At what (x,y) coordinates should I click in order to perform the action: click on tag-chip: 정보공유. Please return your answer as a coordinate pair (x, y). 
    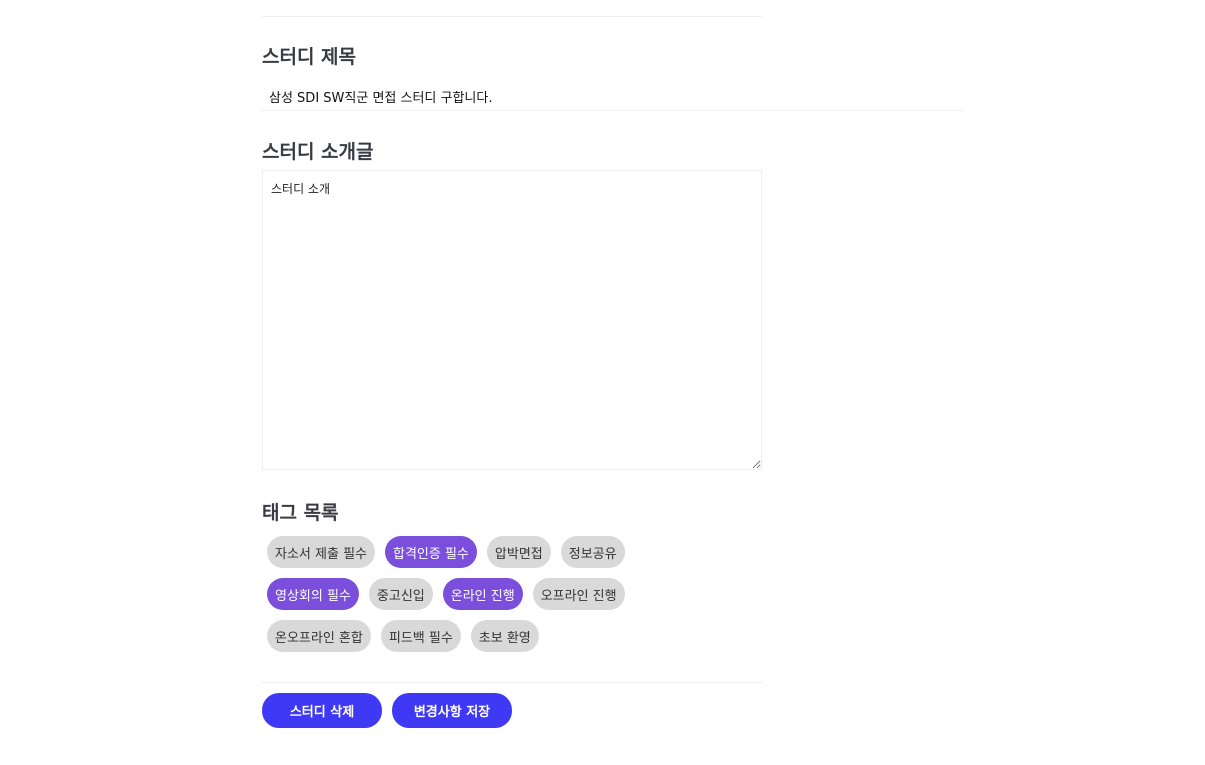
    Looking at the image, I should click on (592, 552).